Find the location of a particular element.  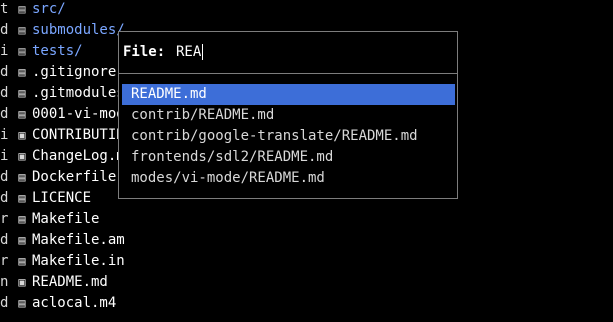

file-name: README.md is located at coordinates (70, 282).